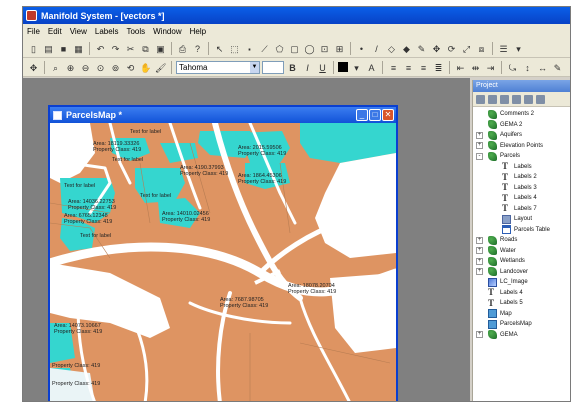 This screenshot has height=402, width=571. I want to click on copy-icon: ⧉, so click(145, 48).